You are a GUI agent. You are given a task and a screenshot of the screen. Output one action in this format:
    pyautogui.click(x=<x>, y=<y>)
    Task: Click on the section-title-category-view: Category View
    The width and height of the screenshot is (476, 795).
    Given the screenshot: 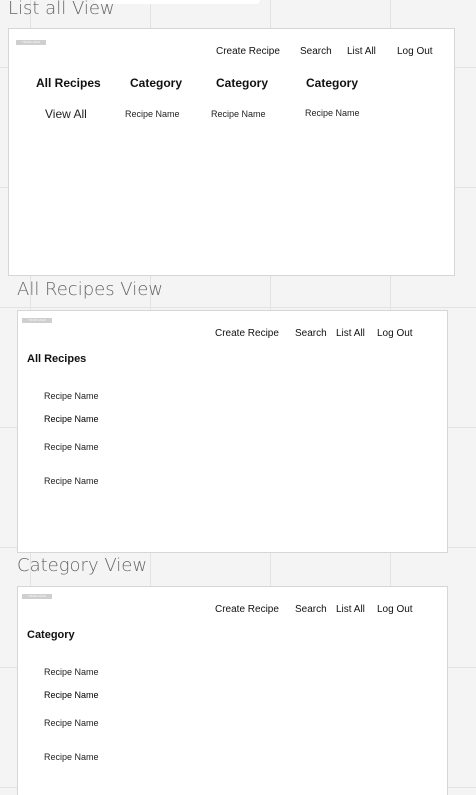 What is the action you would take?
    pyautogui.click(x=82, y=565)
    